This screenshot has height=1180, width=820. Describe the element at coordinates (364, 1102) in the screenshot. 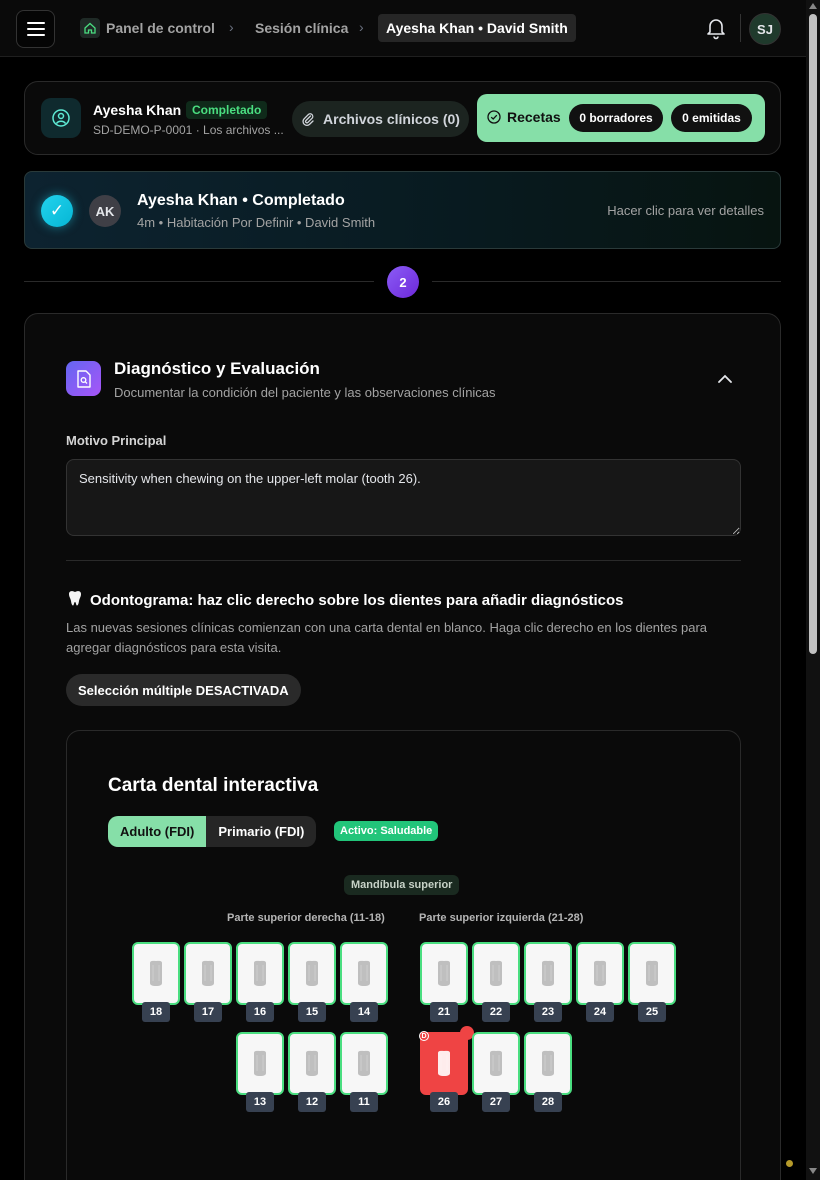

I see `tooth-number-label: 11` at that location.